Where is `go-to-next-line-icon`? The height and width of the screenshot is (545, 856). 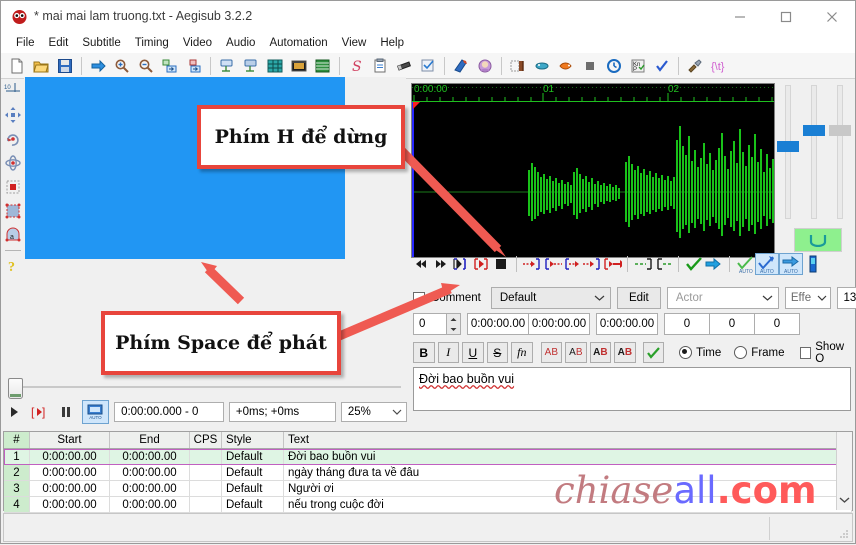
go-to-next-line-icon is located at coordinates (714, 264).